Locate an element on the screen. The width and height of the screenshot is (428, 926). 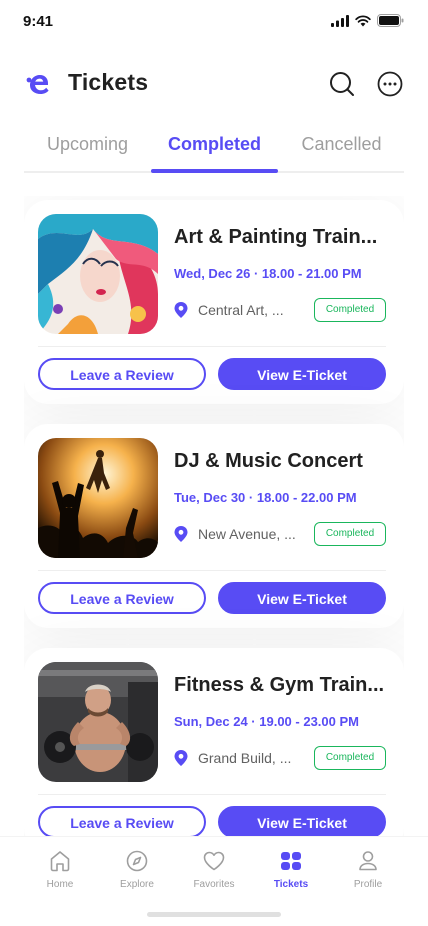
more-circle-icon is located at coordinates (390, 84).